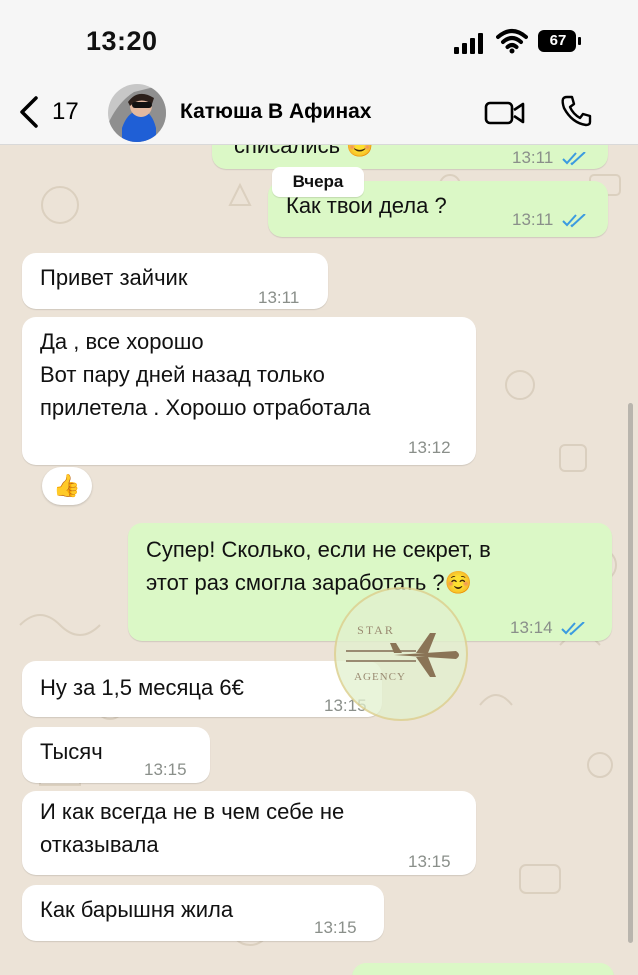  I want to click on status-time: 13:20, so click(122, 41).